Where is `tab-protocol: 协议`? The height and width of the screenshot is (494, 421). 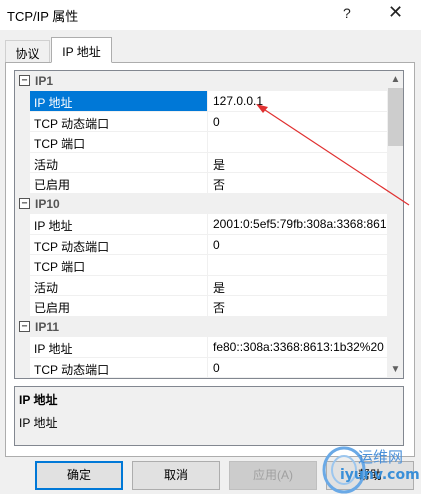
tab-protocol: 协议 is located at coordinates (27, 51).